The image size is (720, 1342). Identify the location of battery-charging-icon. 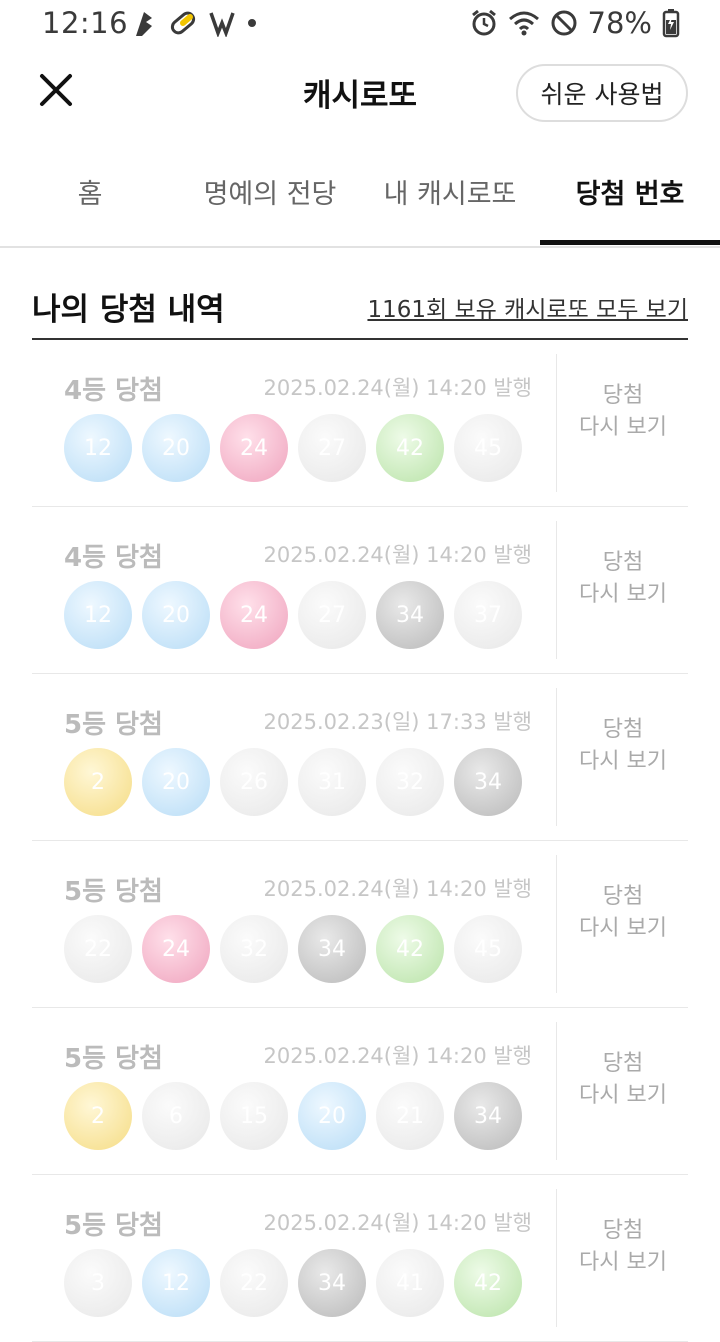
(671, 23).